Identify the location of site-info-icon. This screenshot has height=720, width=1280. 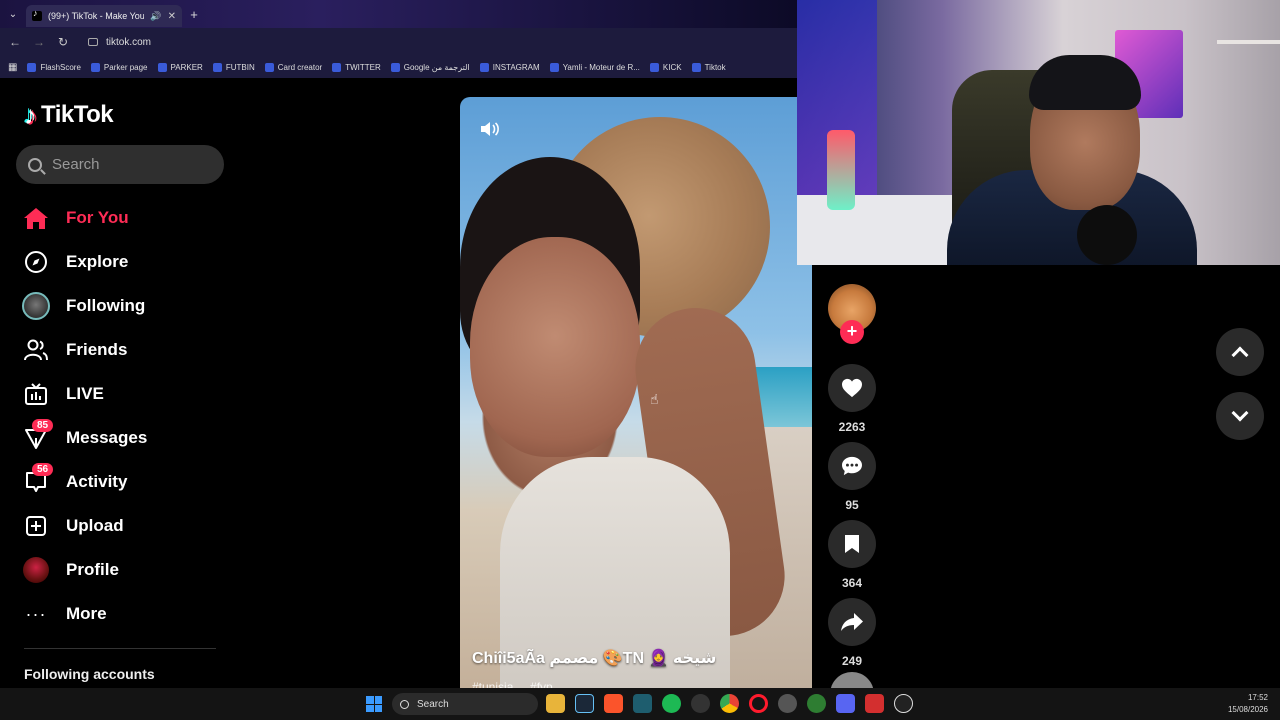
(93, 42).